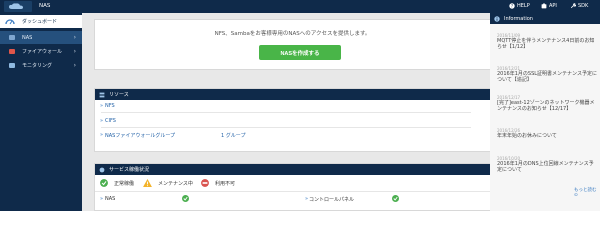 The height and width of the screenshot is (240, 600). What do you see at coordinates (102, 94) in the screenshot?
I see `resources-icon` at bounding box center [102, 94].